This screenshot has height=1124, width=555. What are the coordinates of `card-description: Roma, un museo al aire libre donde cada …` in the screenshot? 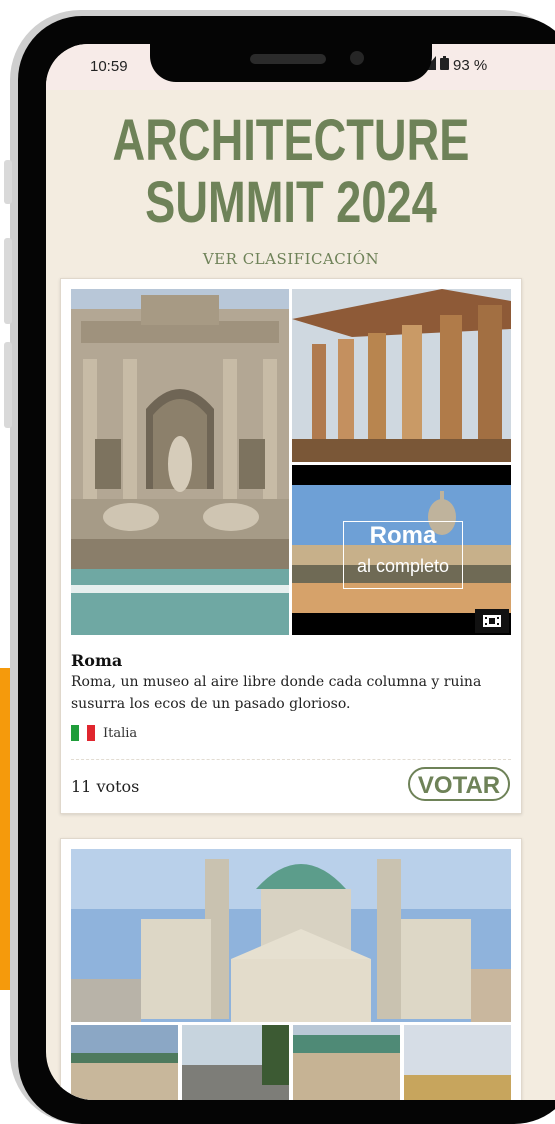 It's located at (276, 693).